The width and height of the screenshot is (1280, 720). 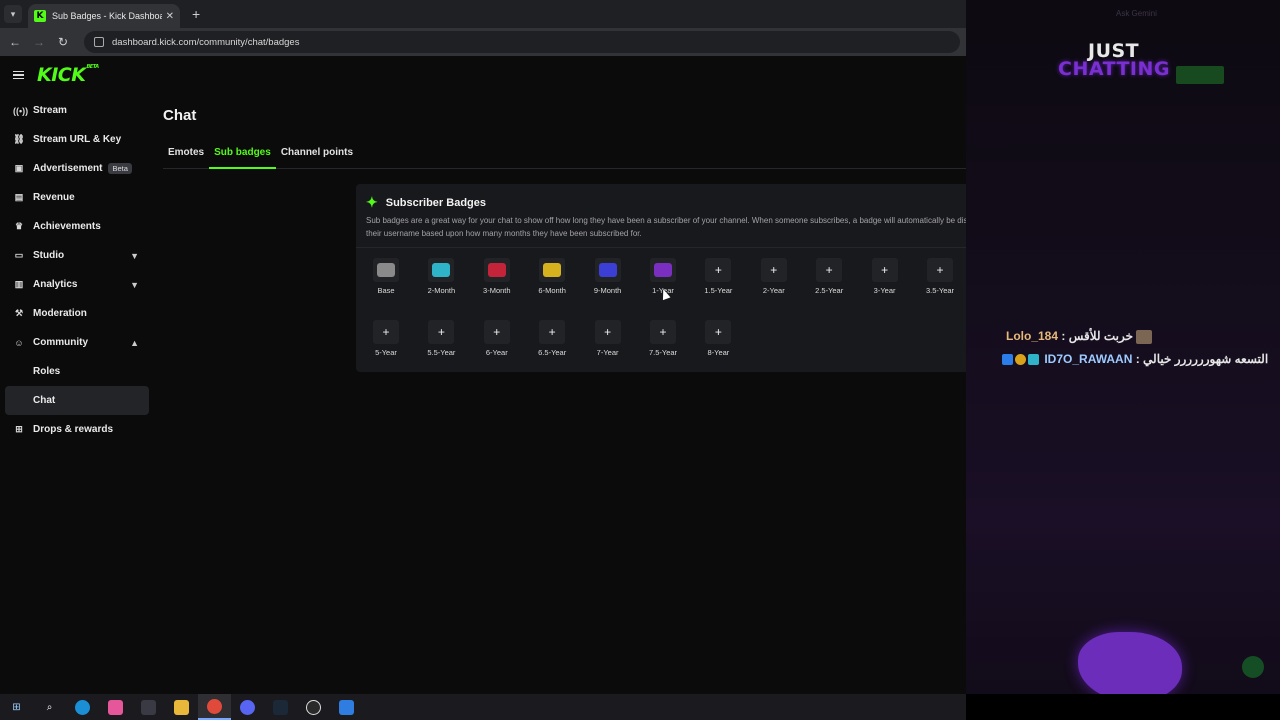 I want to click on menu-icon, so click(x=18, y=75).